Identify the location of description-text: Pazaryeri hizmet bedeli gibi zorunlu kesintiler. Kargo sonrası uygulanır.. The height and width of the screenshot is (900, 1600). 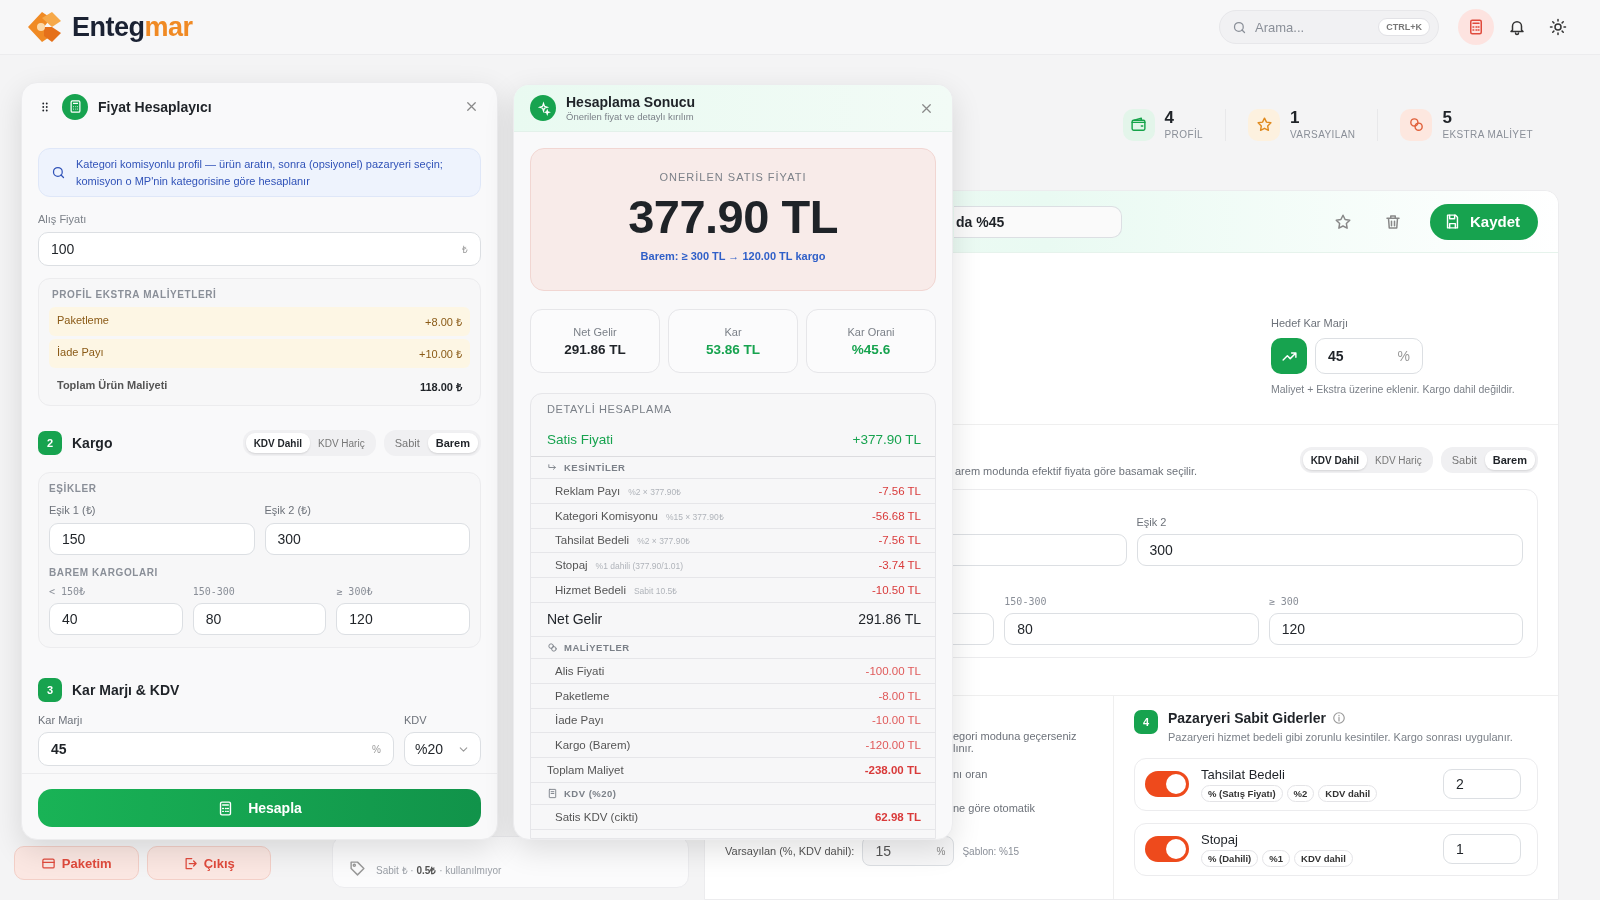
(1340, 737).